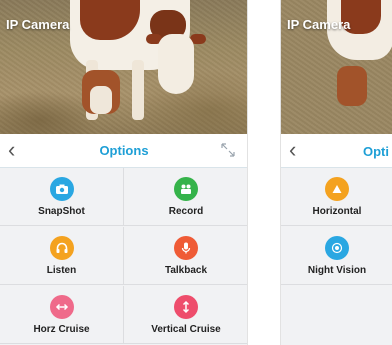 The height and width of the screenshot is (345, 392). What do you see at coordinates (101, 100) in the screenshot?
I see `calf-patch-shape` at bounding box center [101, 100].